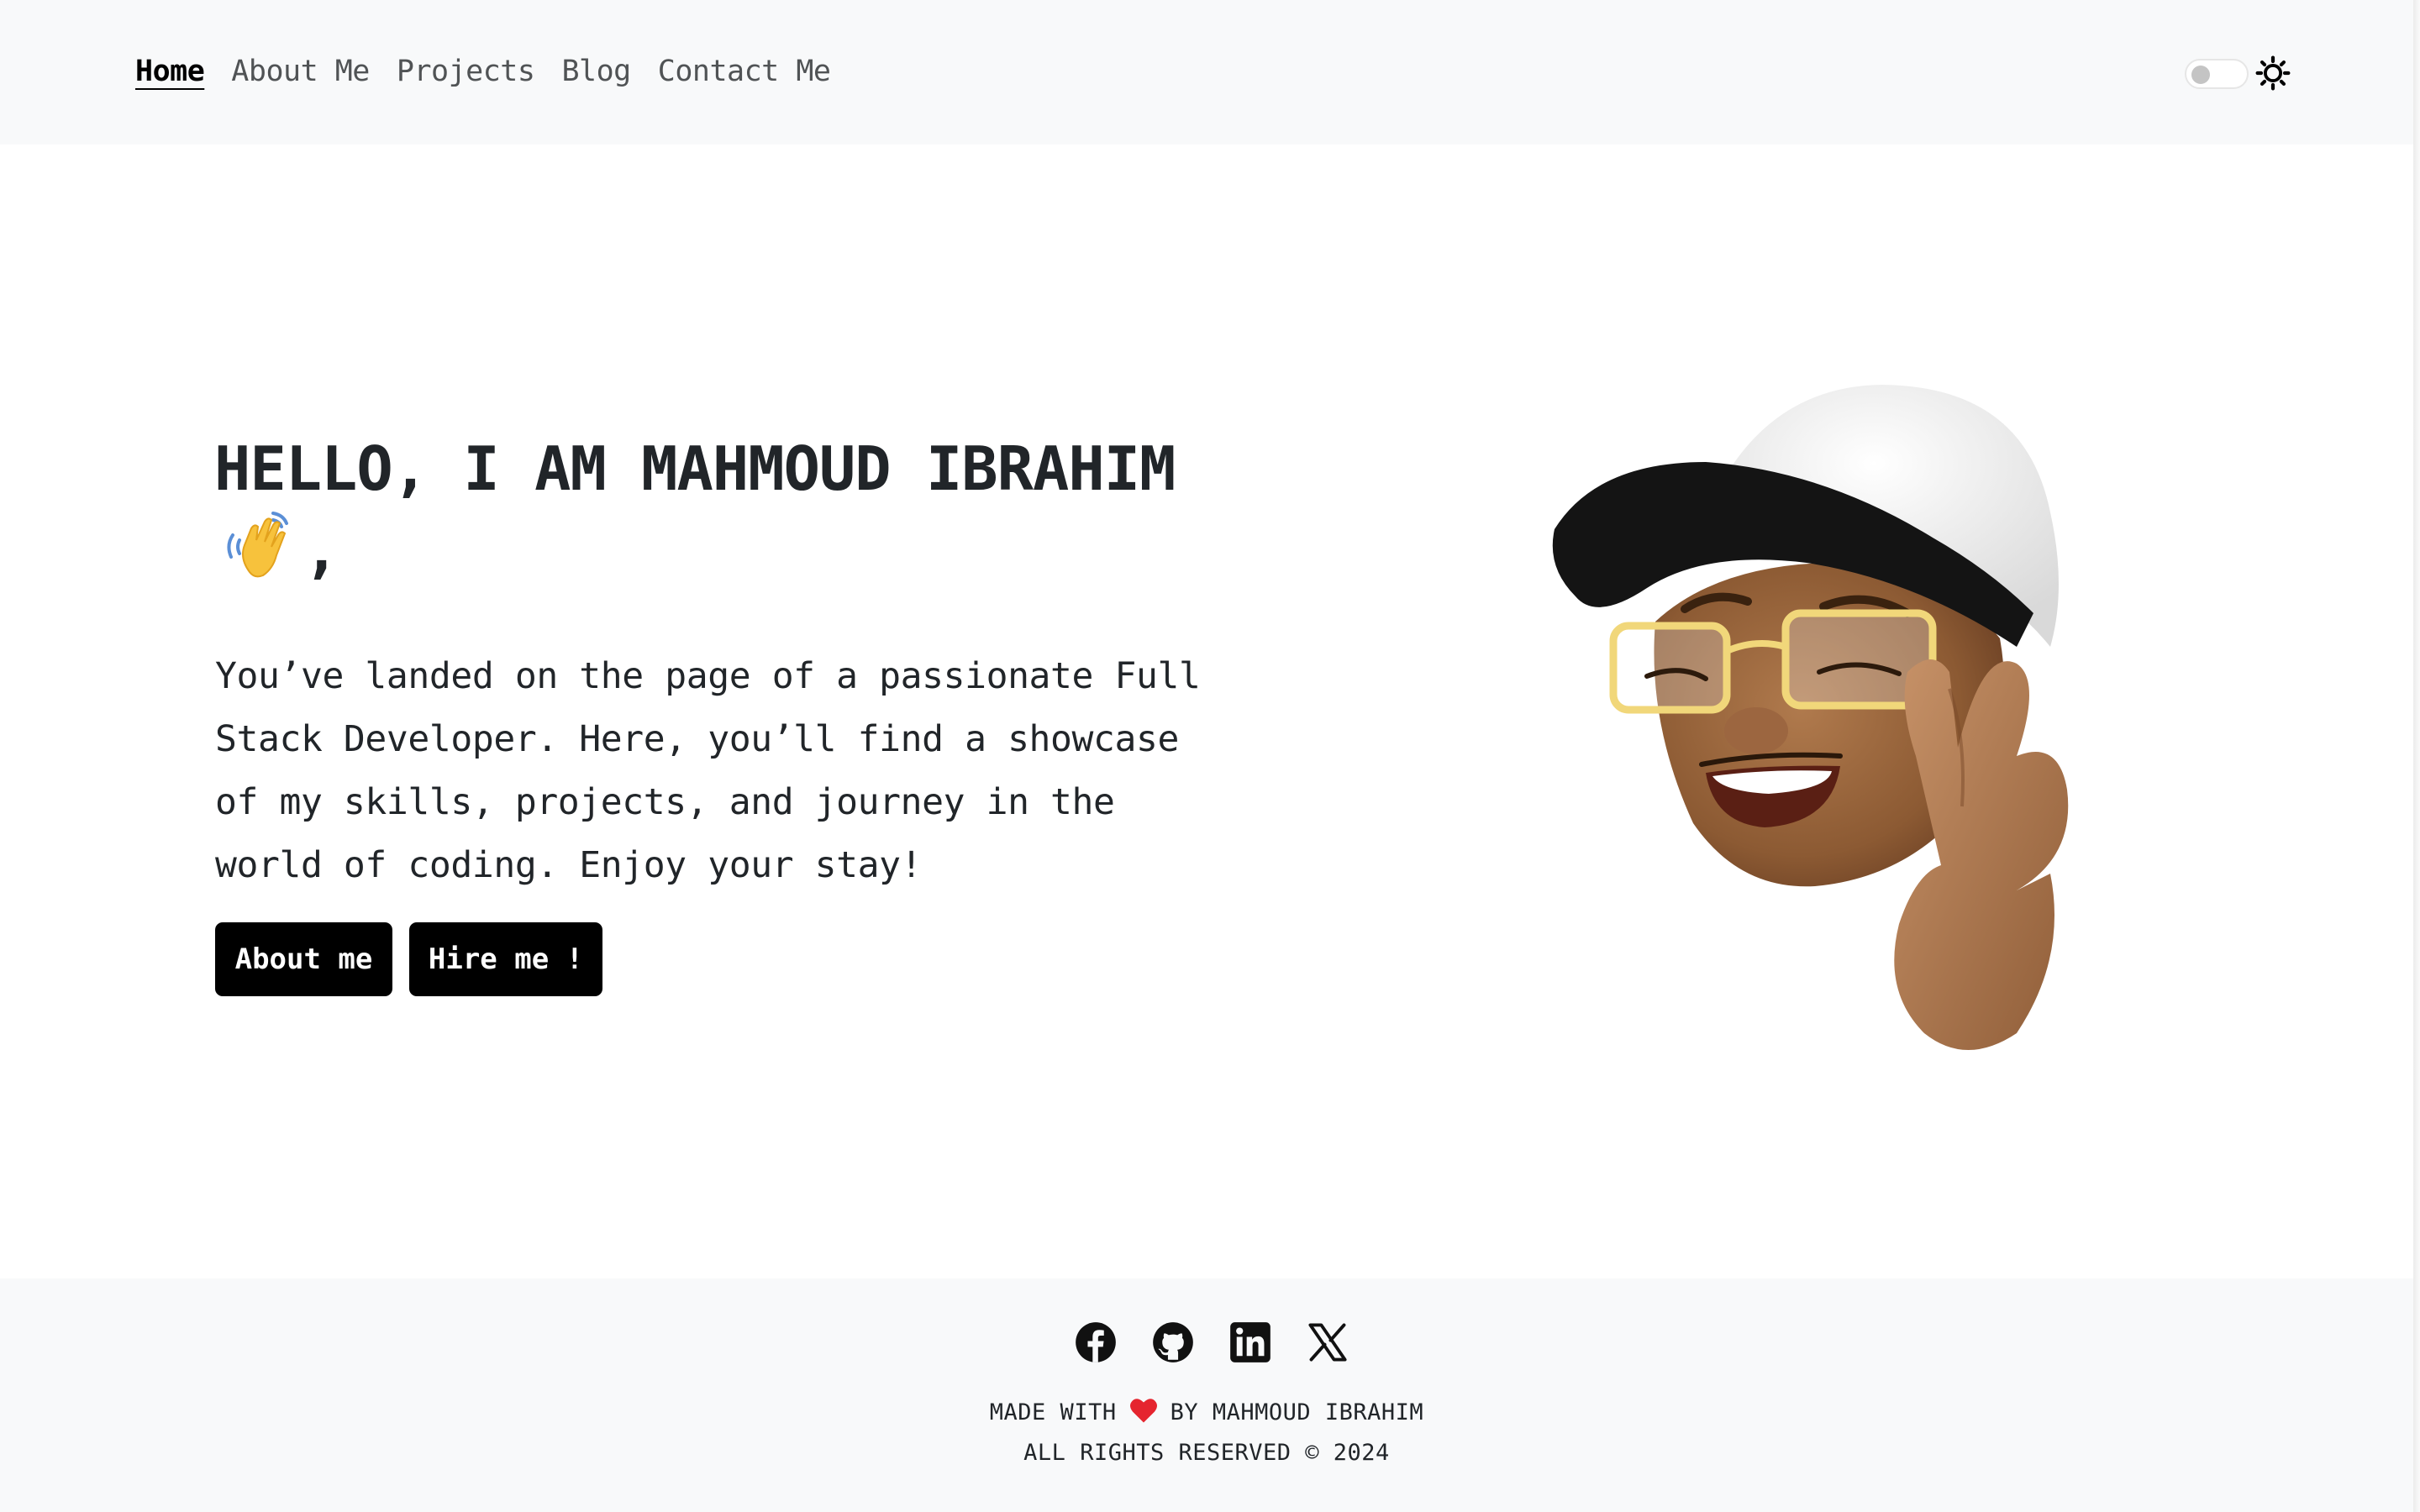 The width and height of the screenshot is (2420, 1512). I want to click on social-links, so click(1211, 1342).